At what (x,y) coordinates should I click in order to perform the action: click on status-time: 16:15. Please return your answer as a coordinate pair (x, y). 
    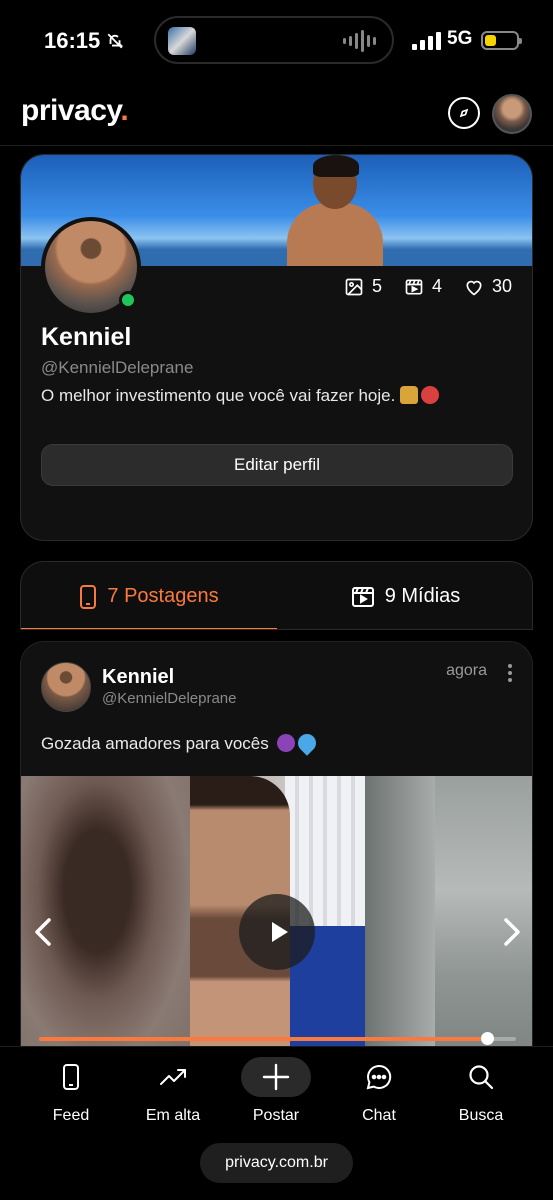
    Looking at the image, I should click on (84, 41).